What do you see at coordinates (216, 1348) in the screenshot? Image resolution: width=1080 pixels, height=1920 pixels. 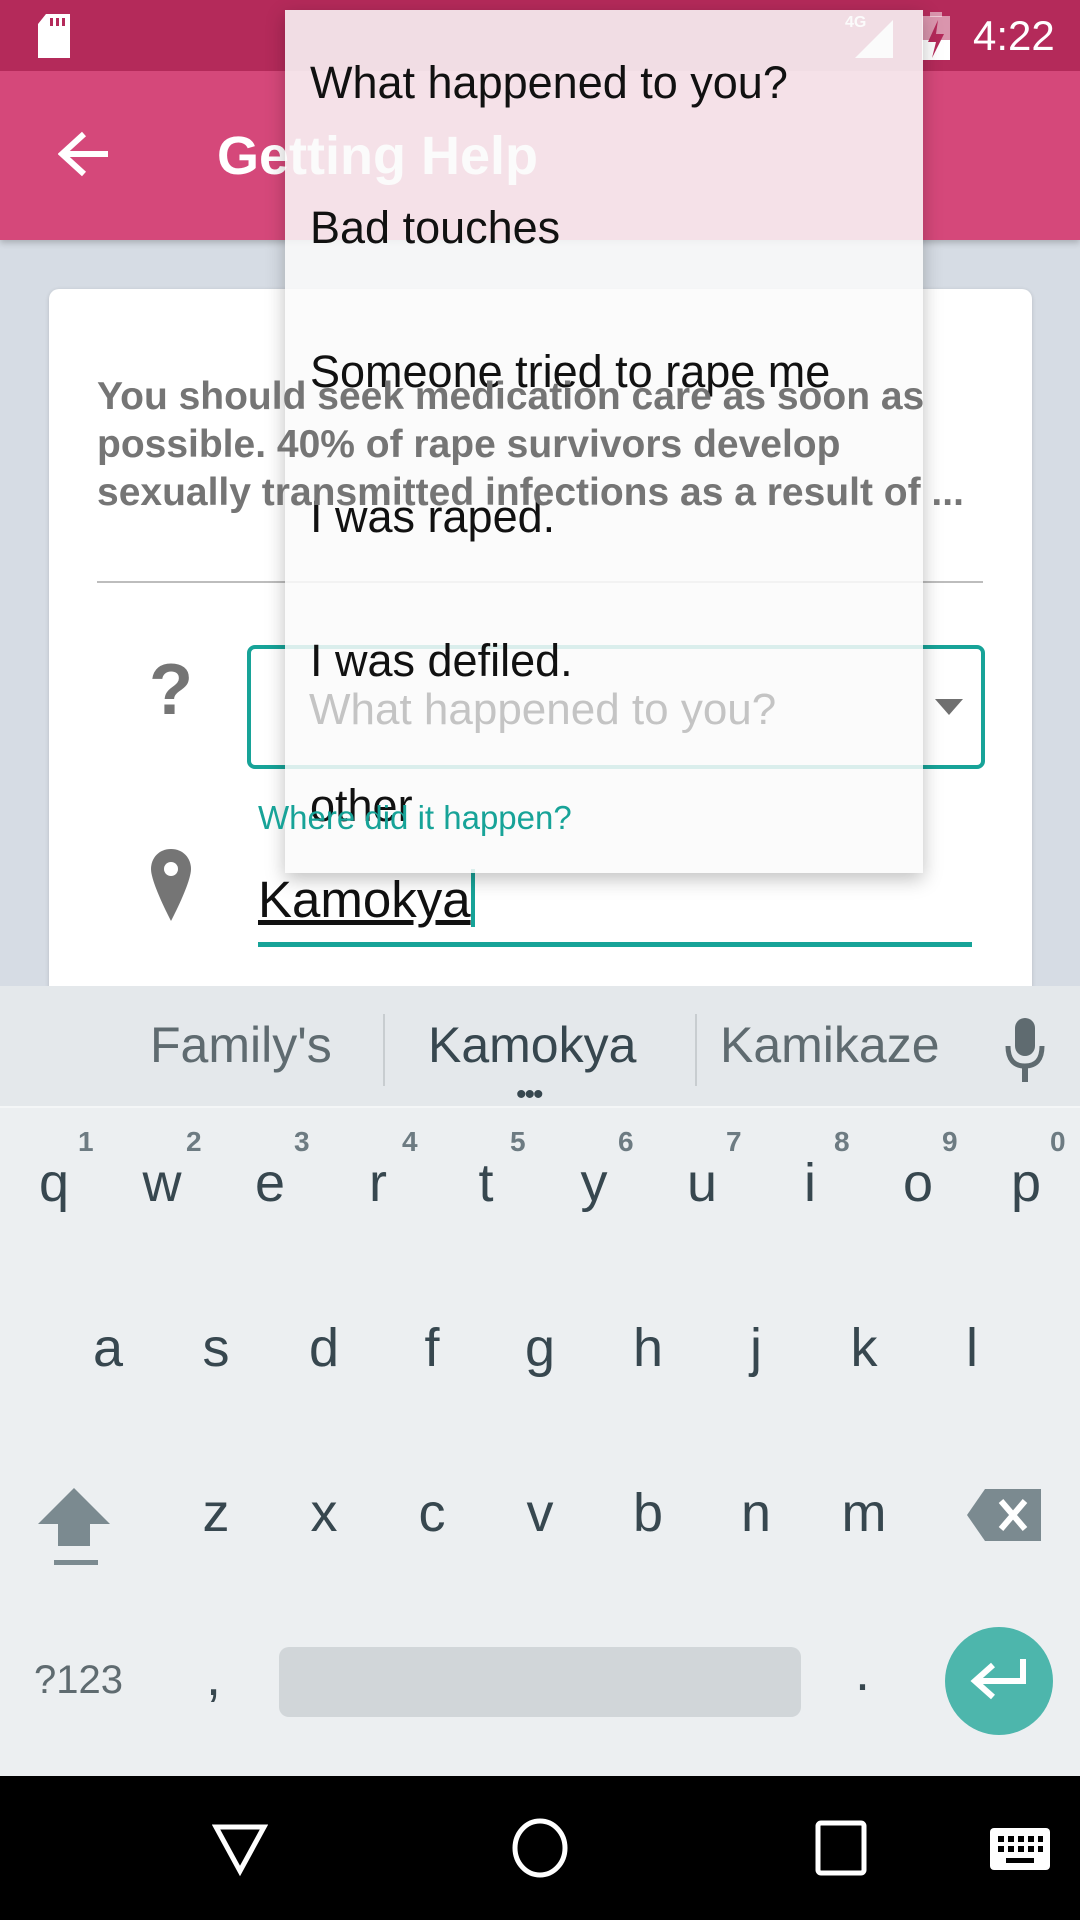 I see `key-s: s` at bounding box center [216, 1348].